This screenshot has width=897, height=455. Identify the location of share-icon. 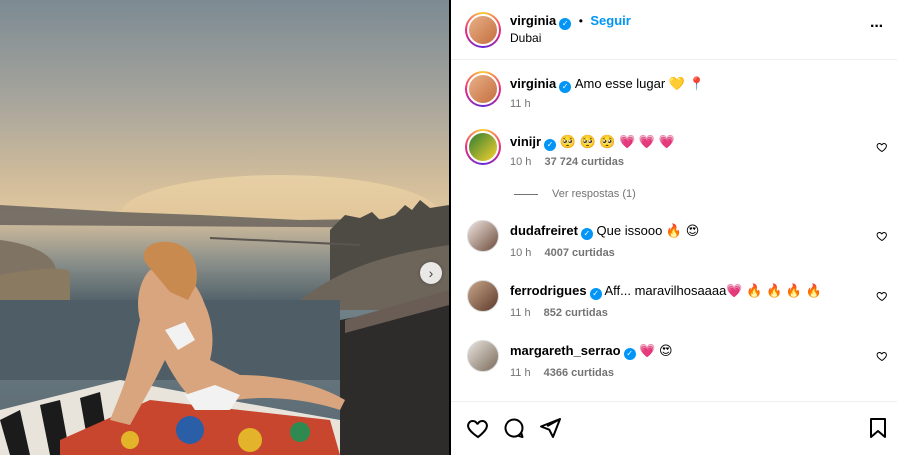
(550, 428).